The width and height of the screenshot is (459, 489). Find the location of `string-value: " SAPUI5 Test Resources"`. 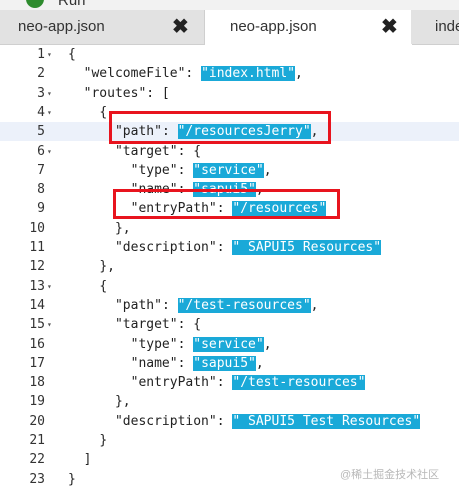

string-value: " SAPUI5 Test Resources" is located at coordinates (326, 421).